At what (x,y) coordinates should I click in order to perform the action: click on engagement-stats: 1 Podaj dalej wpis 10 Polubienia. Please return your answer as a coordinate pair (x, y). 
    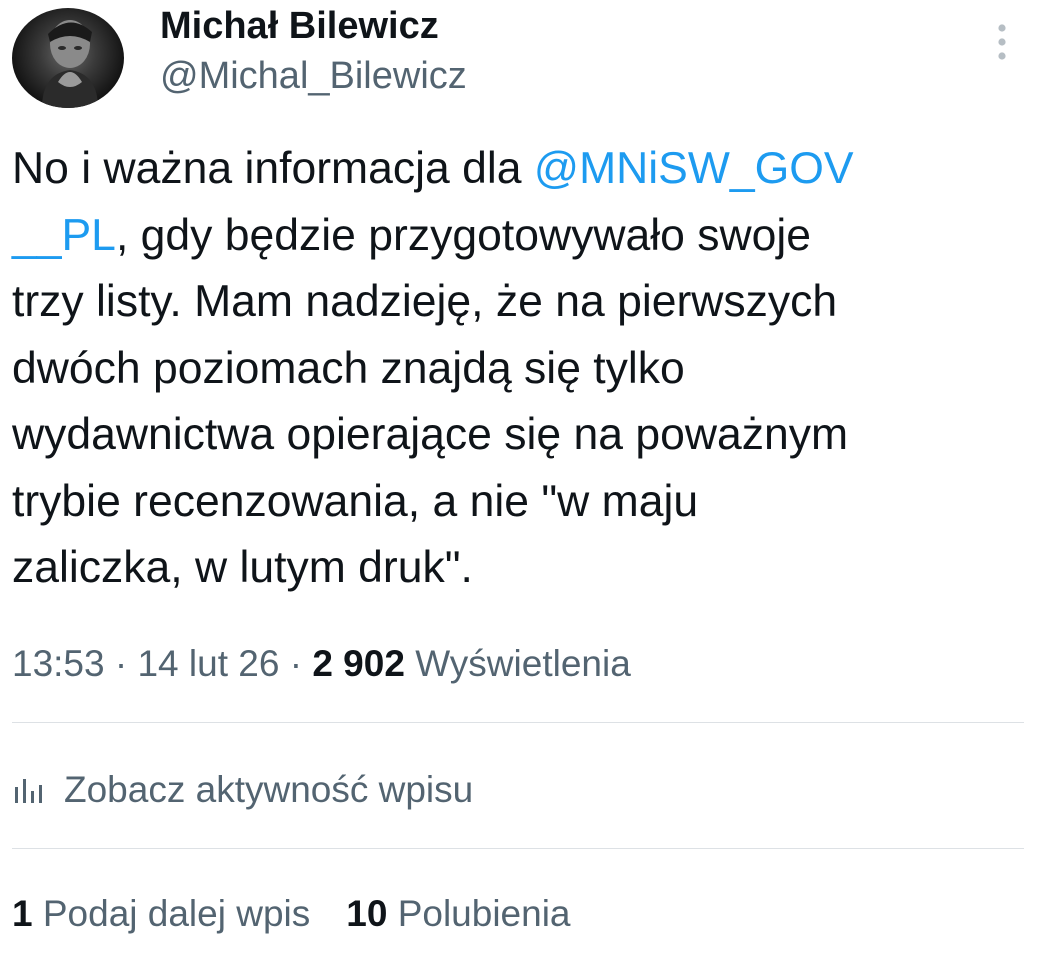
    Looking at the image, I should click on (291, 914).